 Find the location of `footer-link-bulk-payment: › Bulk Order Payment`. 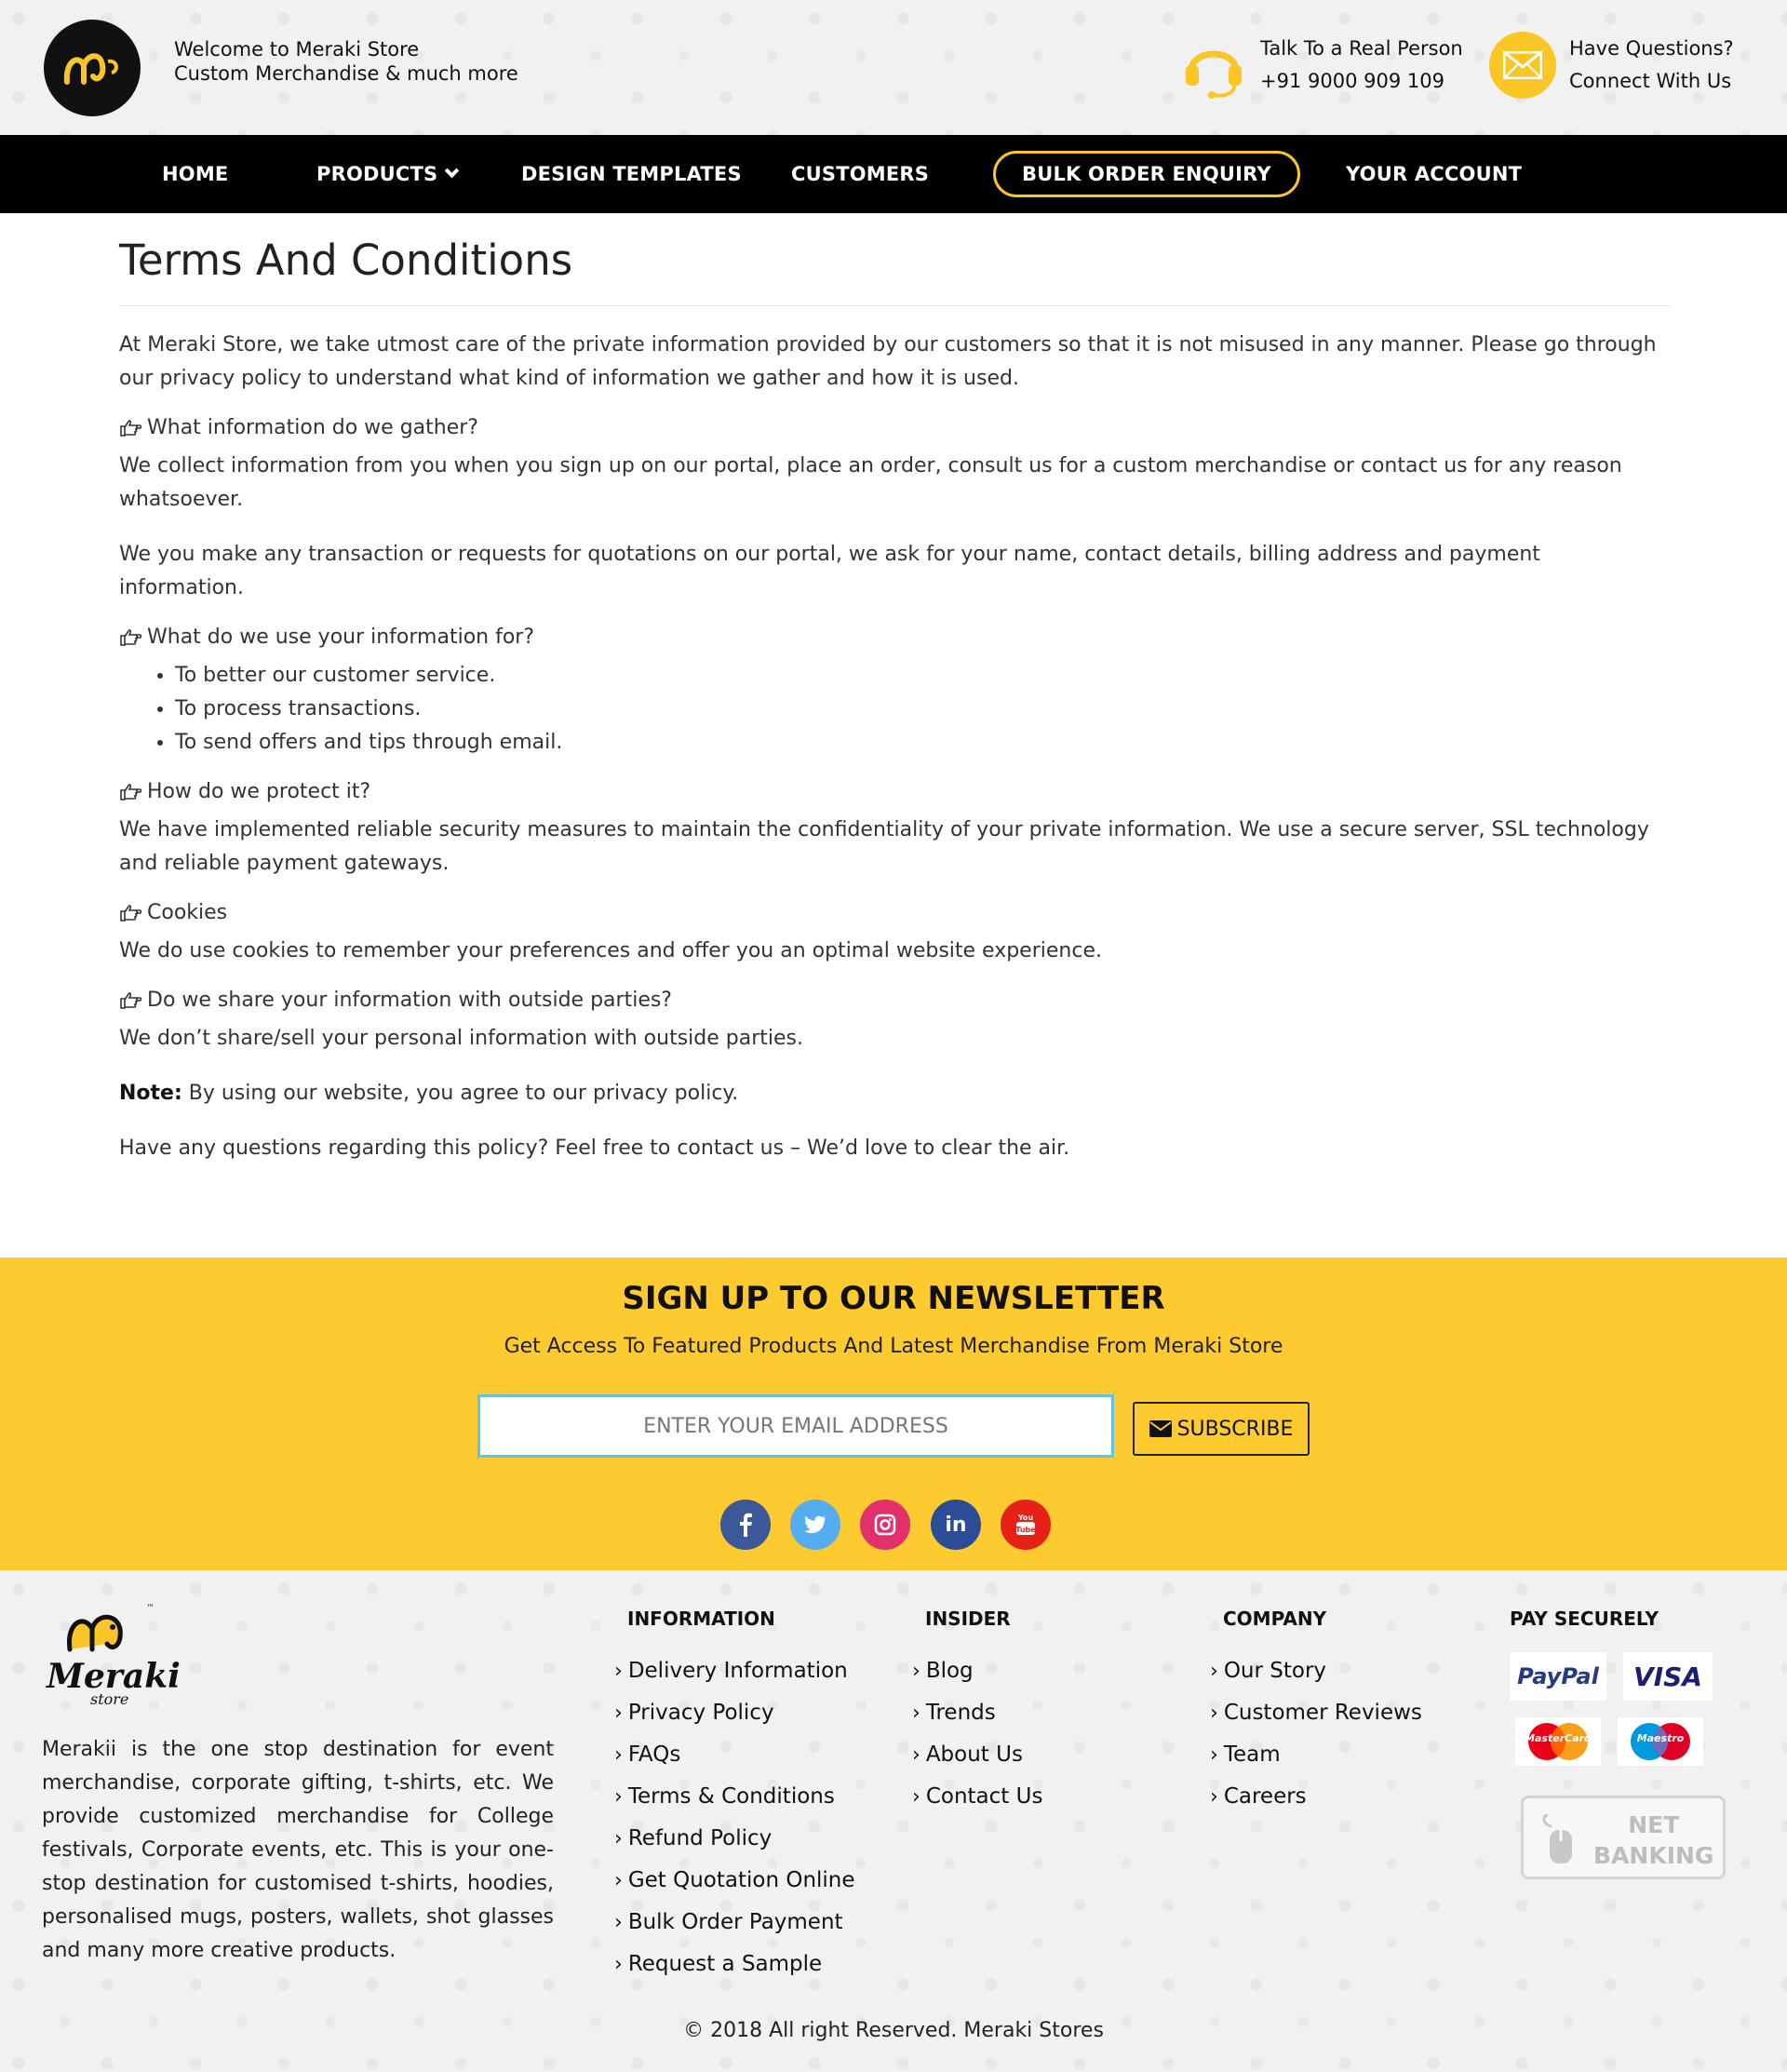

footer-link-bulk-payment: › Bulk Order Payment is located at coordinates (728, 1922).